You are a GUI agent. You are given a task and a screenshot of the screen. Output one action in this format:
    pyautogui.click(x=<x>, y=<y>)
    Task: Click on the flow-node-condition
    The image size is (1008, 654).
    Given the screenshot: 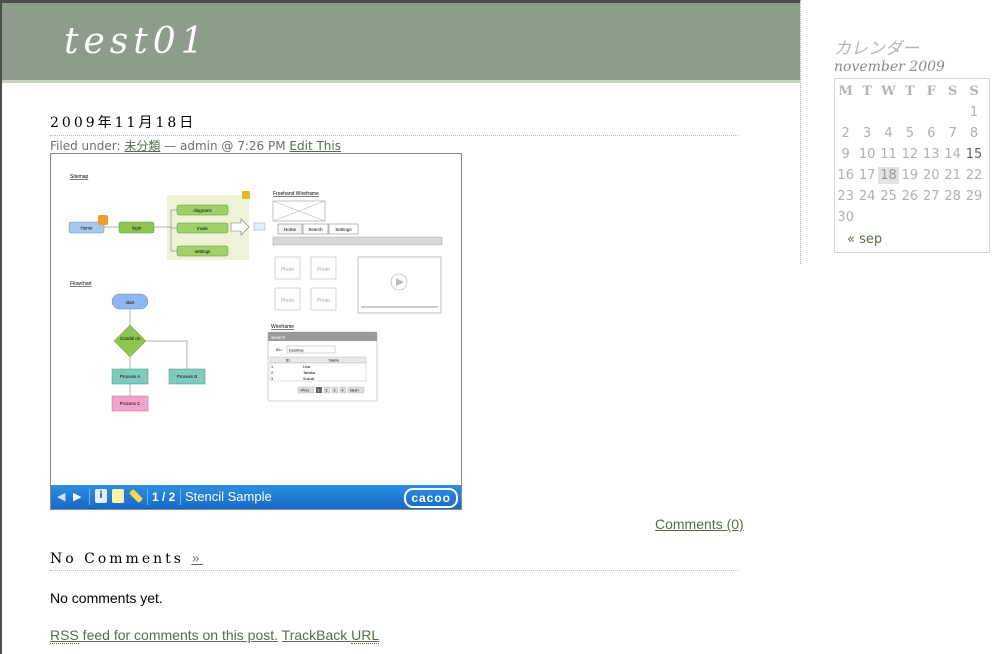 What is the action you would take?
    pyautogui.click(x=130, y=341)
    